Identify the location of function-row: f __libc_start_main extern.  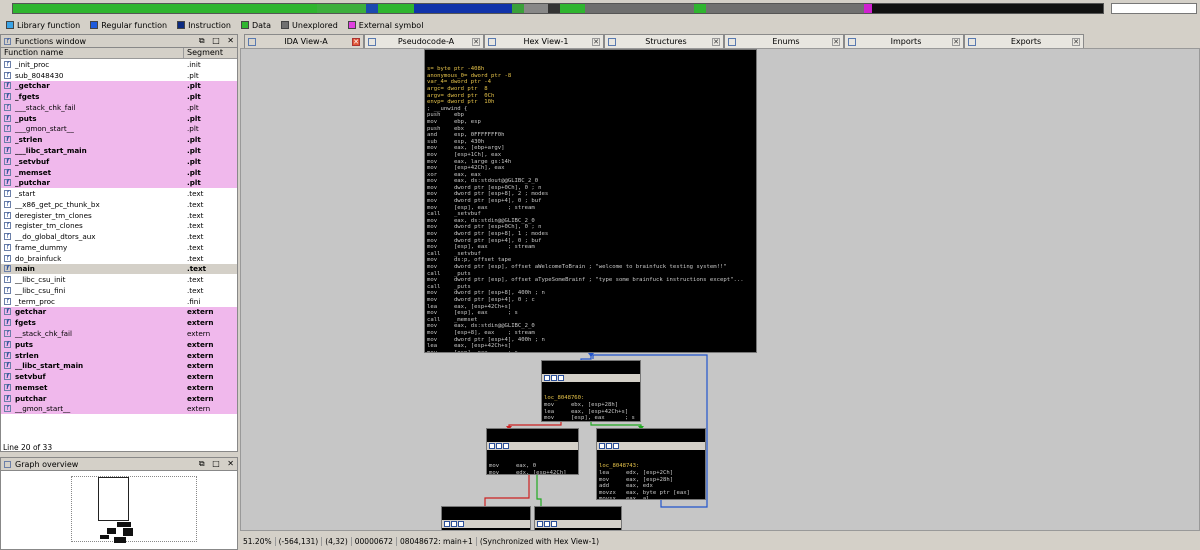
(119, 366).